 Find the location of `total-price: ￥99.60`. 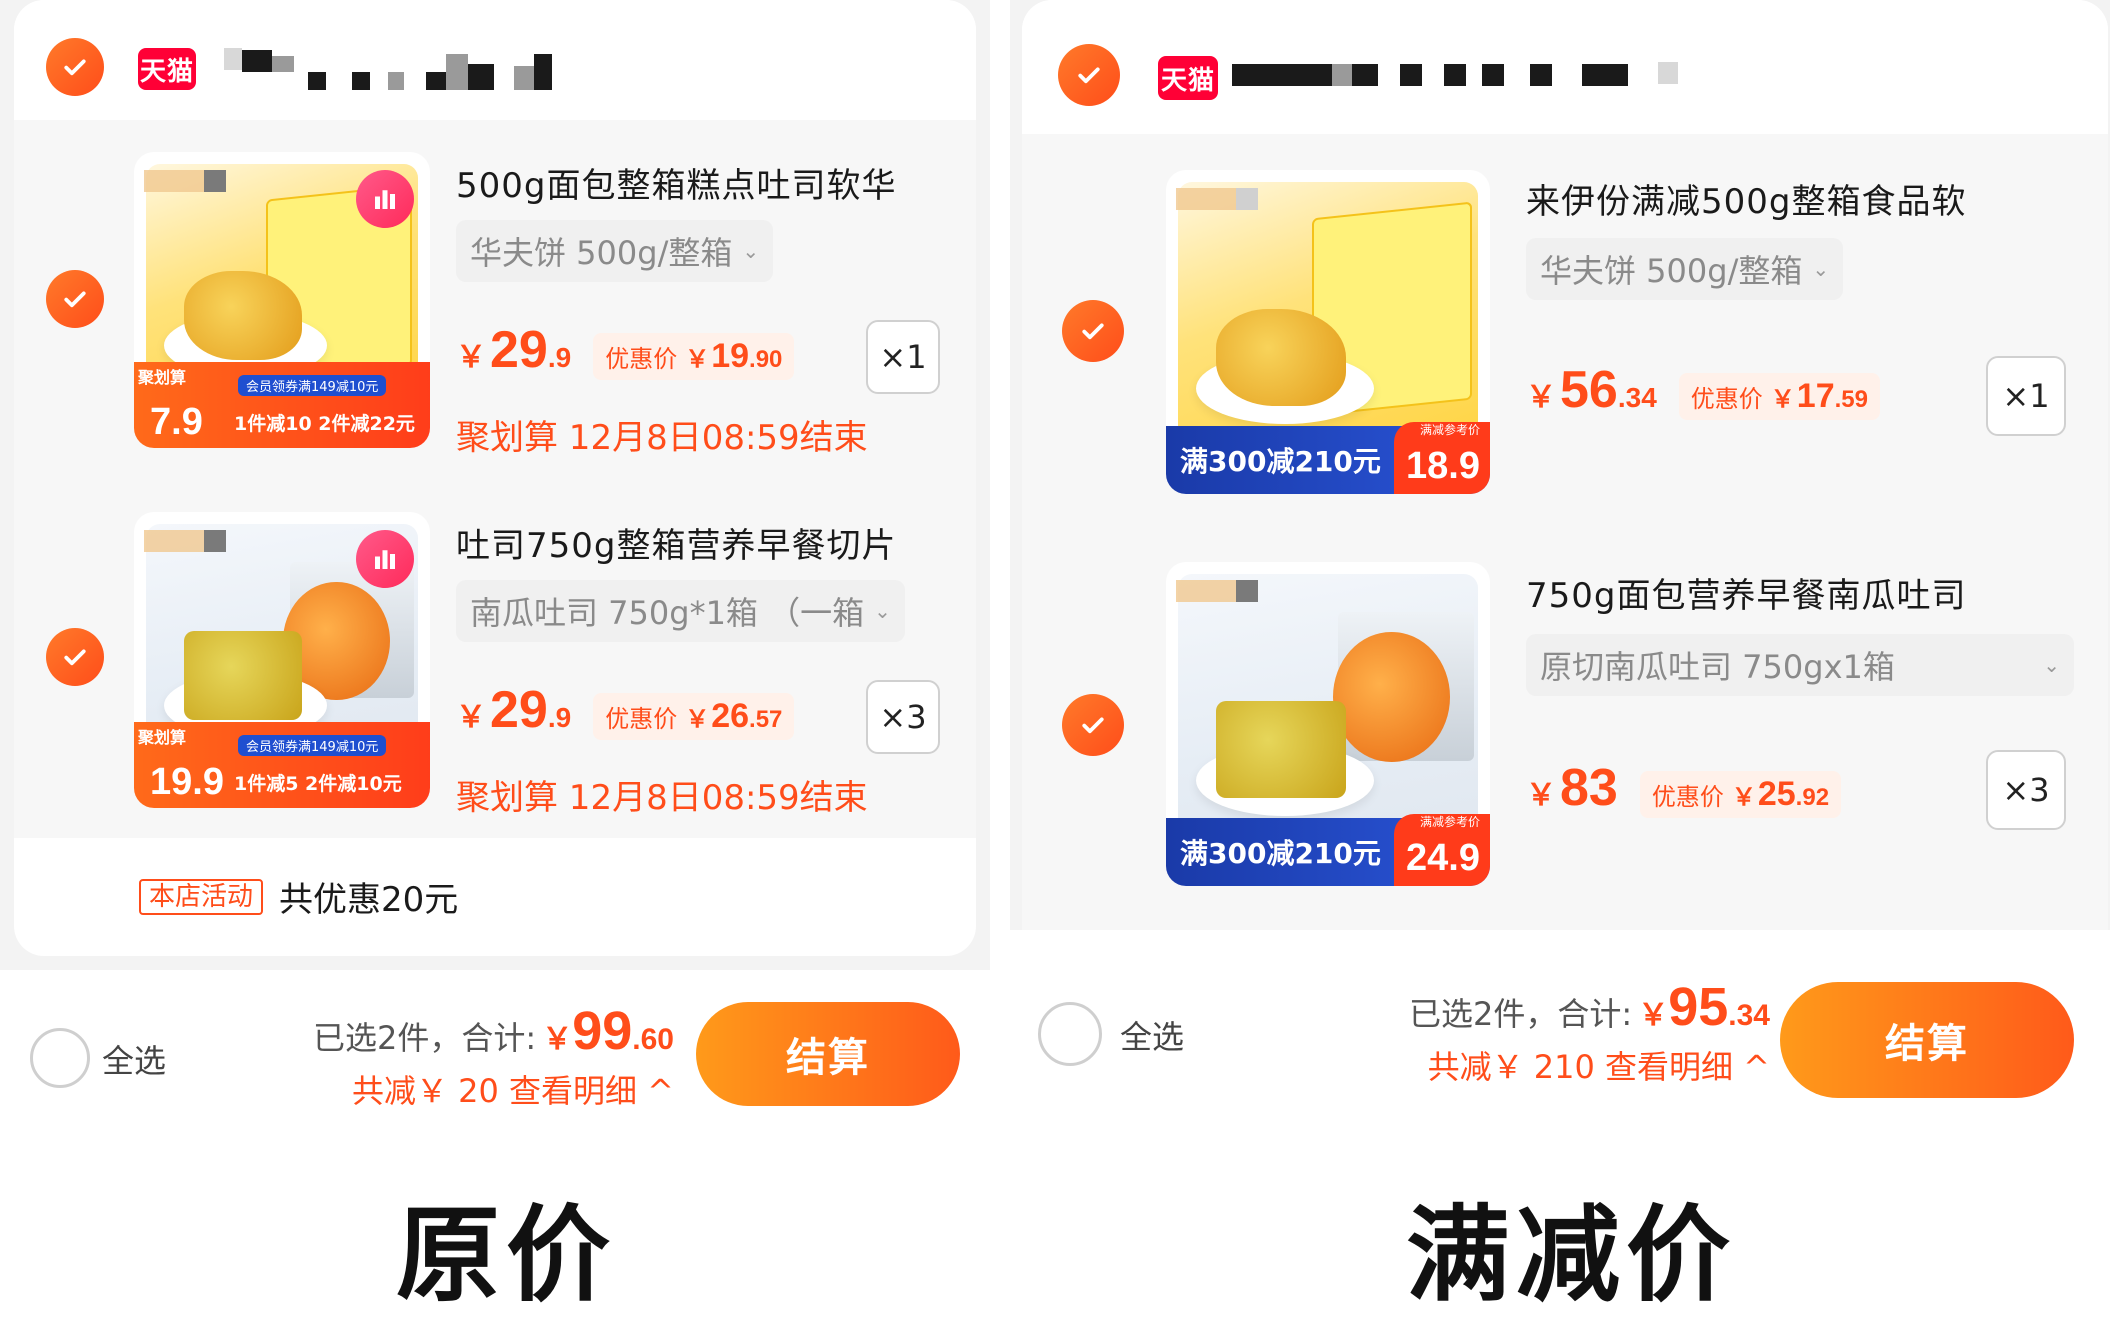

total-price: ￥99.60 is located at coordinates (608, 1031).